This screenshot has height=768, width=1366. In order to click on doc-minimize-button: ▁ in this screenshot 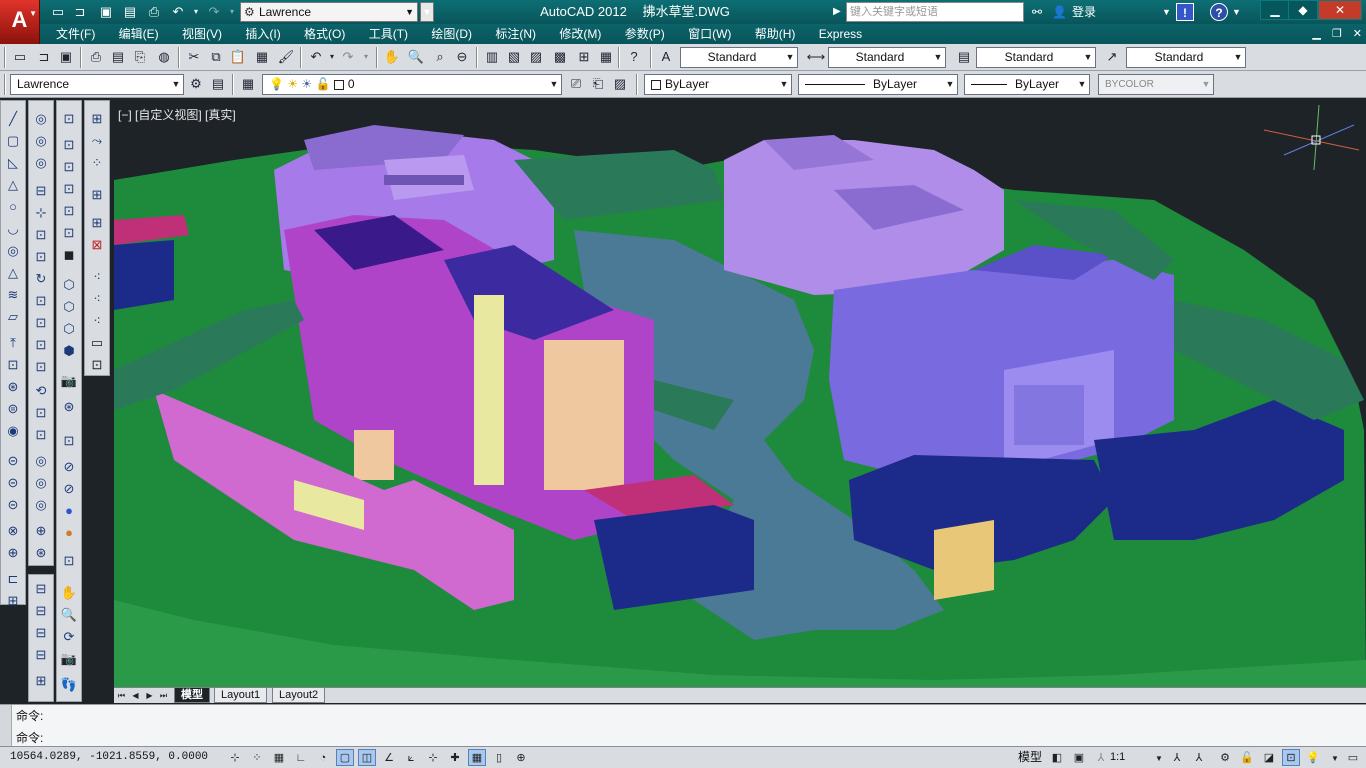, I will do `click(1316, 34)`.